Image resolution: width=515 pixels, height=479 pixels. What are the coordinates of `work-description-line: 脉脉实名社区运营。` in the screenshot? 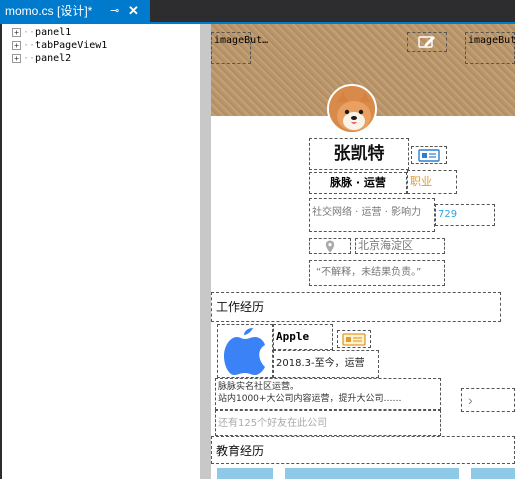 It's located at (259, 387).